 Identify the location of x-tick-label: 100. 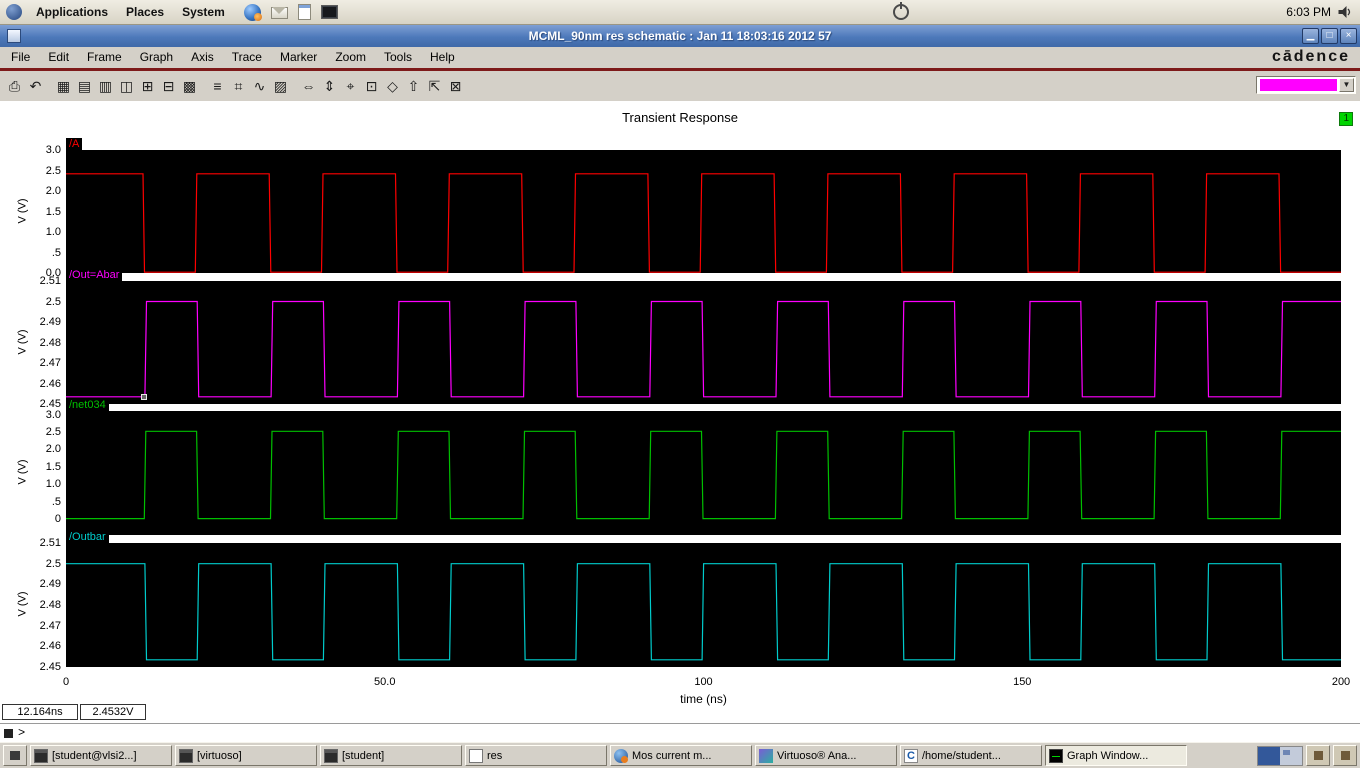
(703, 682).